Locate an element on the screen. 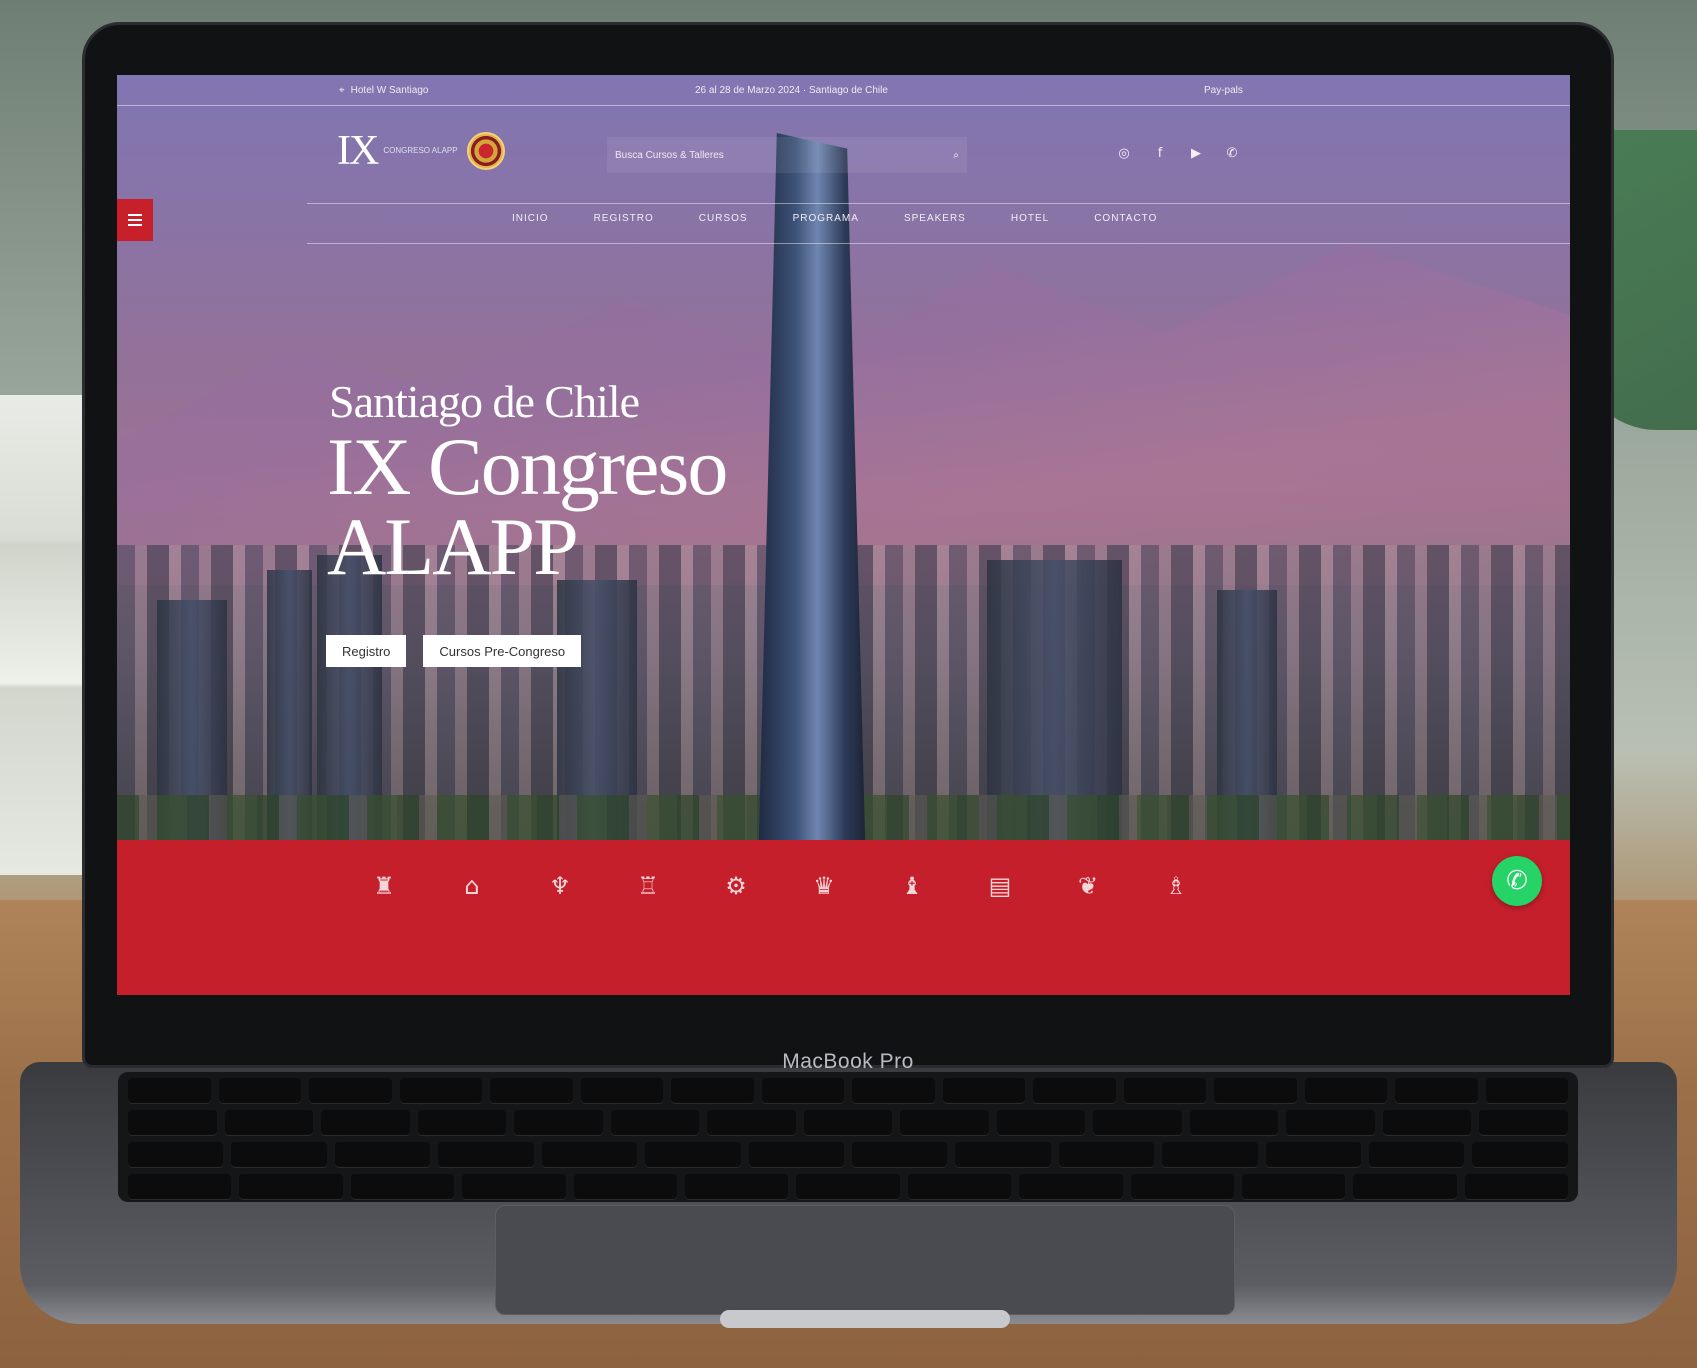  site-logo: IX CONGRESO ALAPP is located at coordinates (397, 151).